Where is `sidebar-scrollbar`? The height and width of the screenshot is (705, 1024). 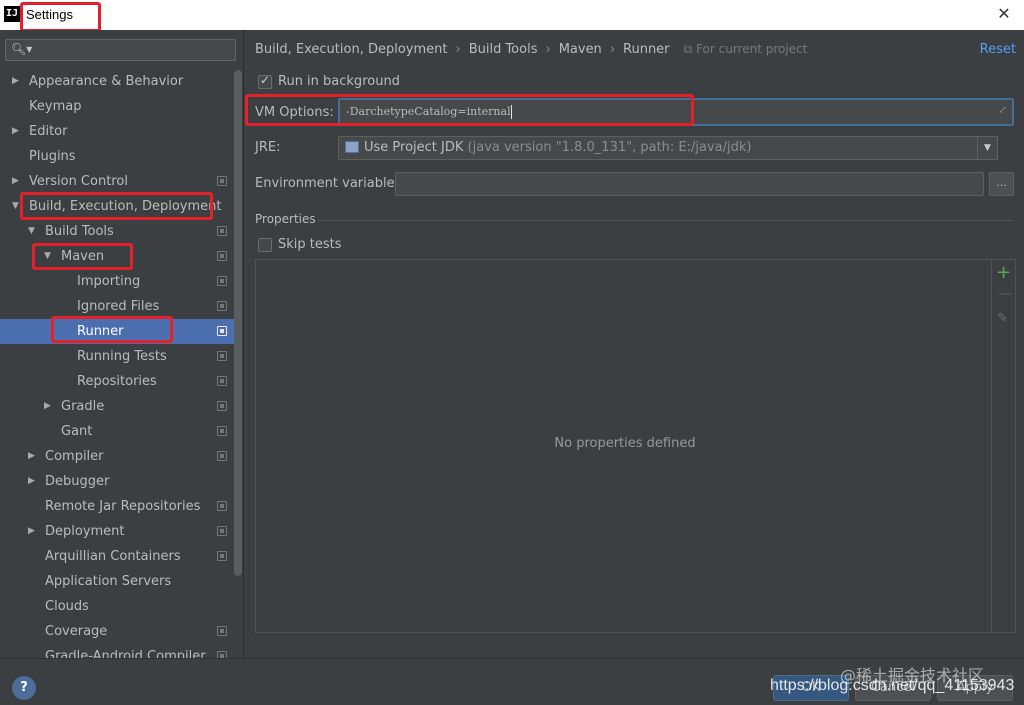 sidebar-scrollbar is located at coordinates (238, 323).